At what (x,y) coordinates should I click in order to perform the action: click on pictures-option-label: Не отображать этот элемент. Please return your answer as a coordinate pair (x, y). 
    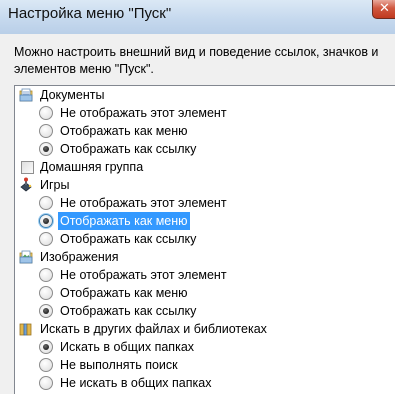
    Looking at the image, I should click on (143, 275).